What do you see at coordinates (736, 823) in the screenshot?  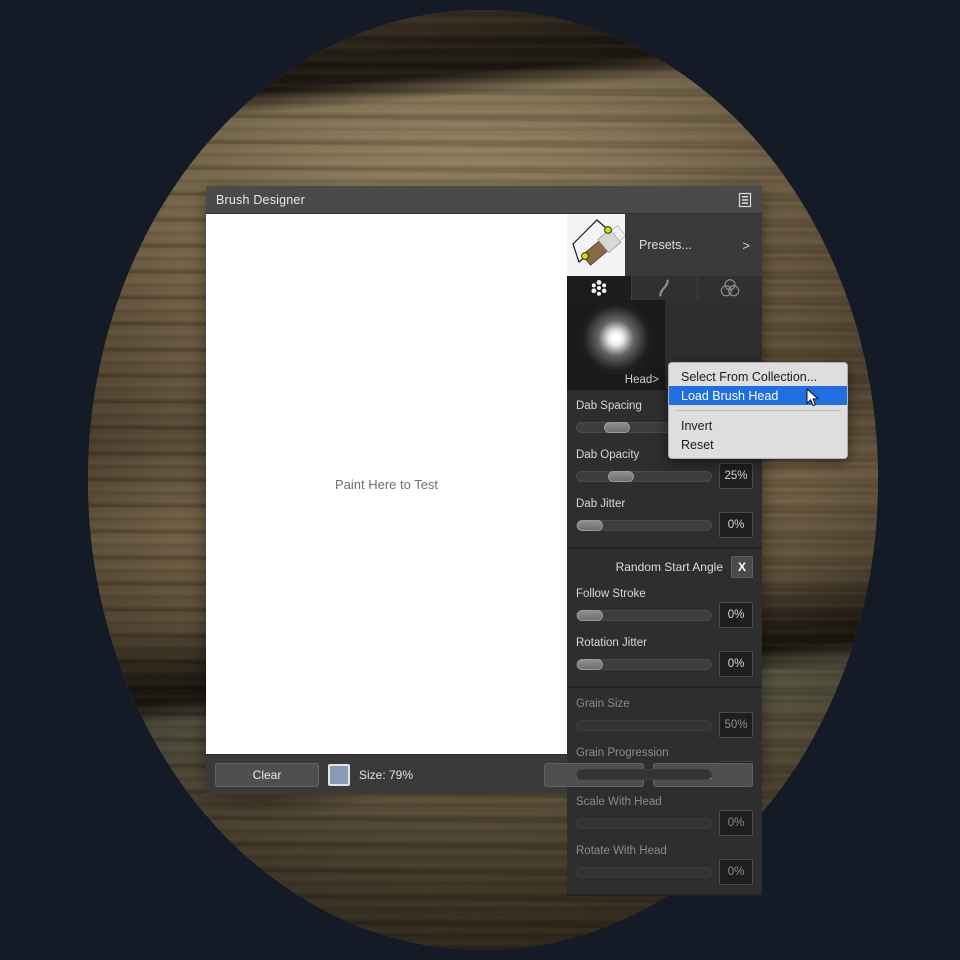 I see `value-scale-with-head: 0%` at bounding box center [736, 823].